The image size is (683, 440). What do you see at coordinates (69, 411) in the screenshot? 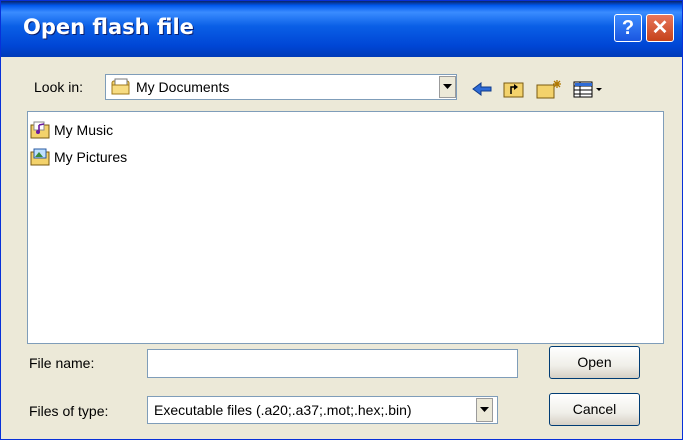
I see `files-of-type-label: Files of type:` at bounding box center [69, 411].